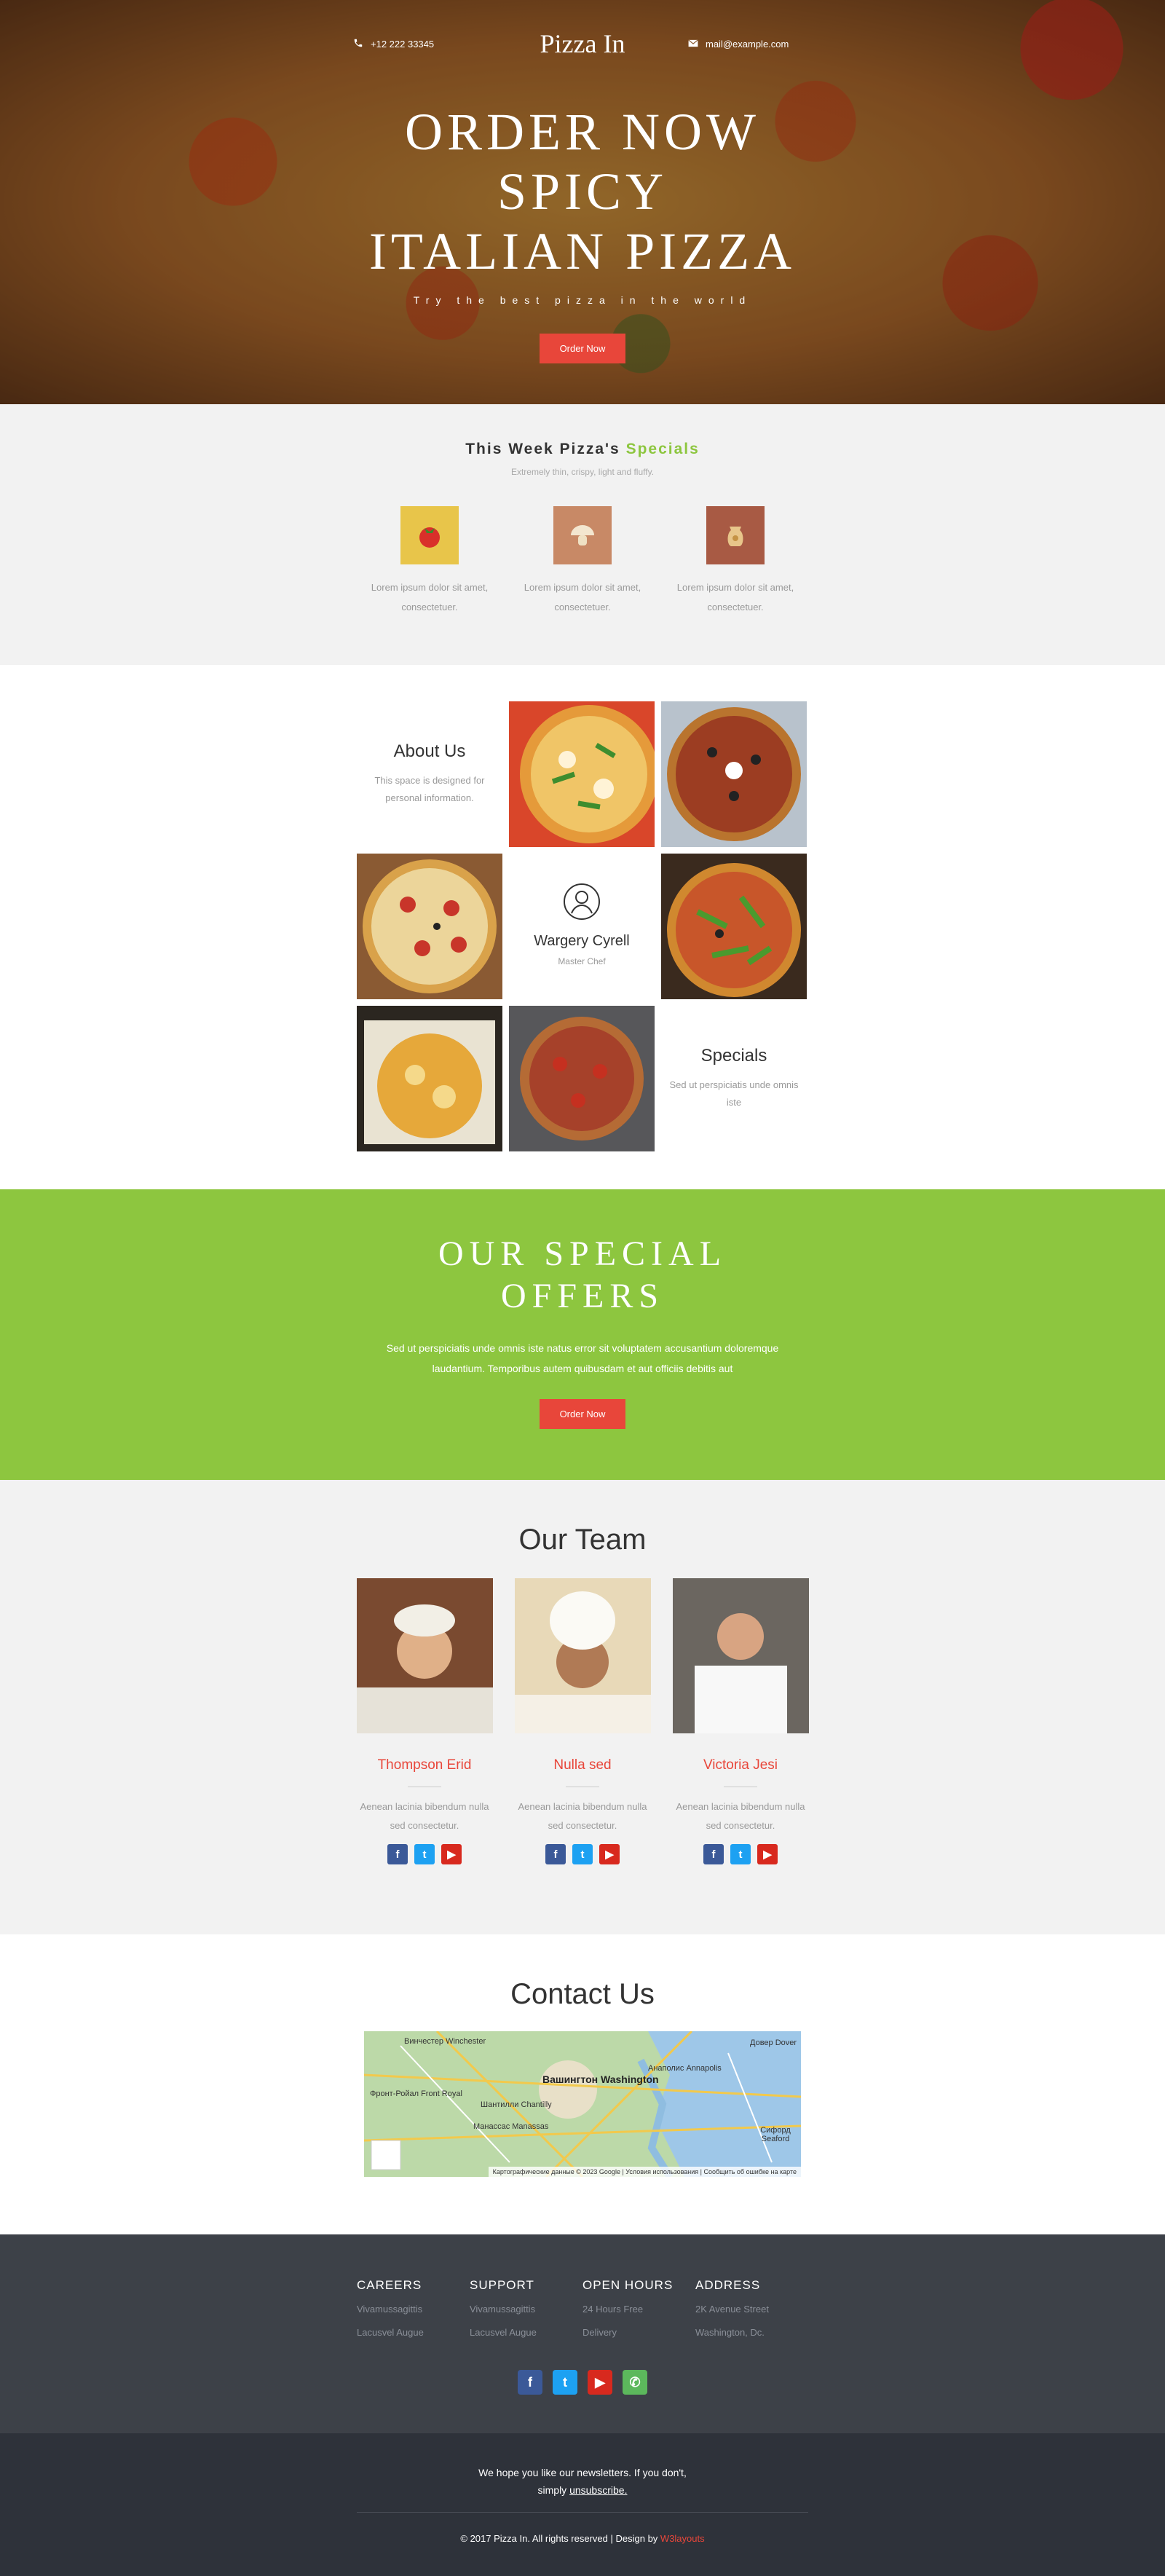 This screenshot has width=1165, height=2576. Describe the element at coordinates (582, 2382) in the screenshot. I see `footer-socials: f t ▶ ✆` at that location.